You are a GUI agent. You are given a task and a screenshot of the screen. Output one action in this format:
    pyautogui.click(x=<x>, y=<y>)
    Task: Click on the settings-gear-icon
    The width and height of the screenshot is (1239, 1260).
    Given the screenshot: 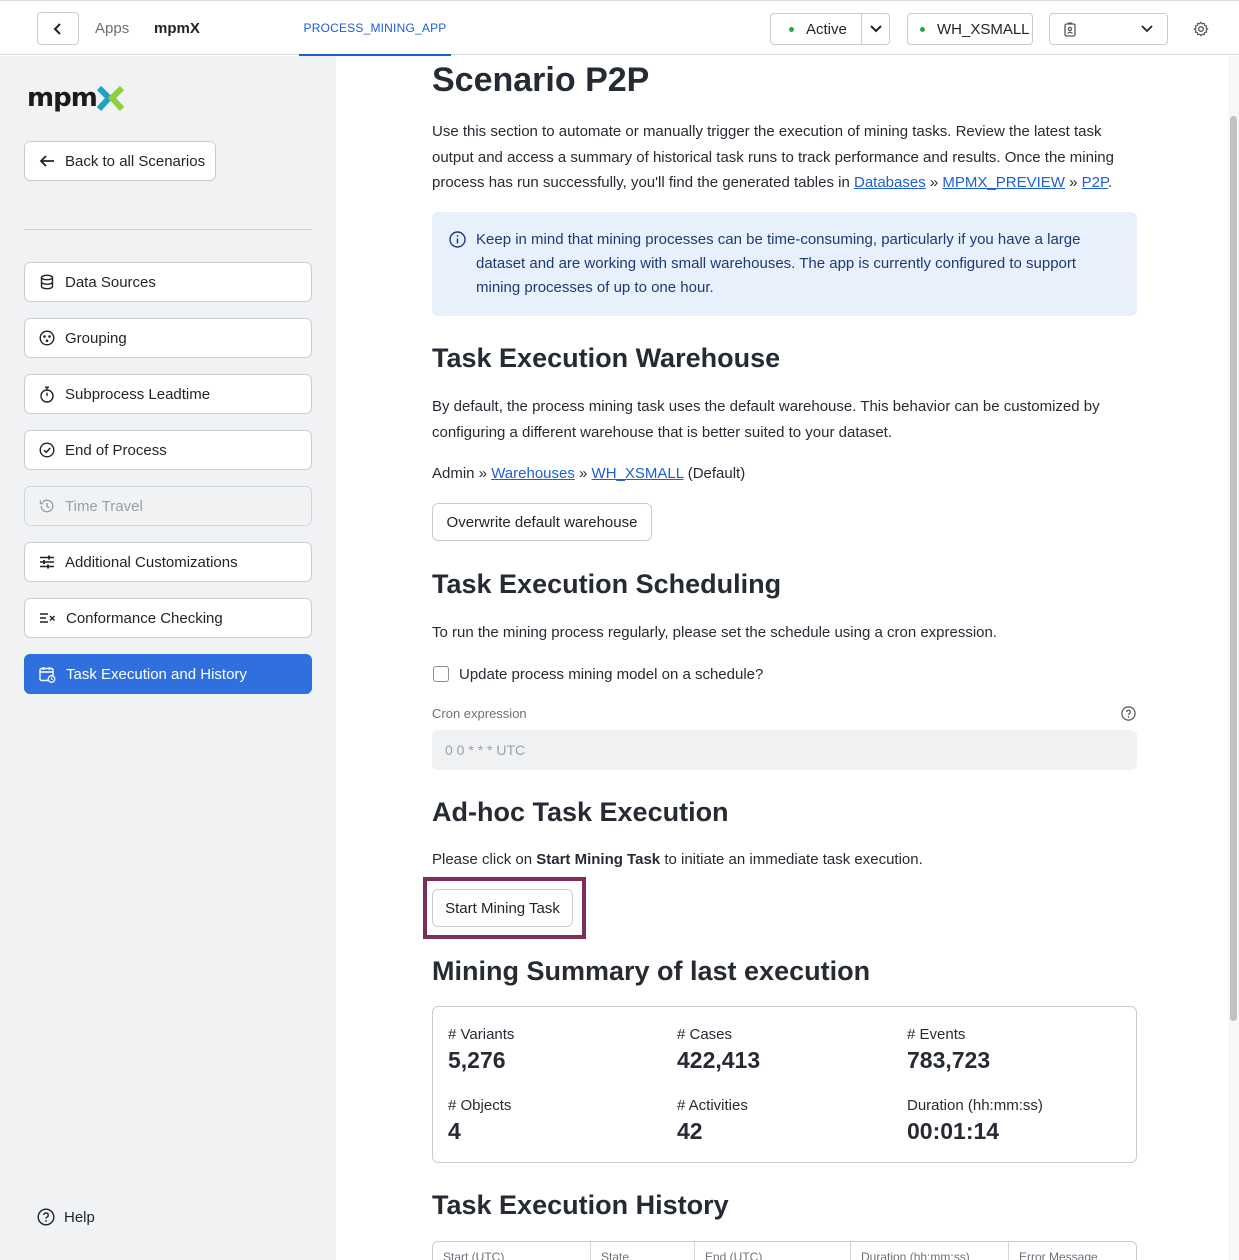 What is the action you would take?
    pyautogui.click(x=1201, y=29)
    